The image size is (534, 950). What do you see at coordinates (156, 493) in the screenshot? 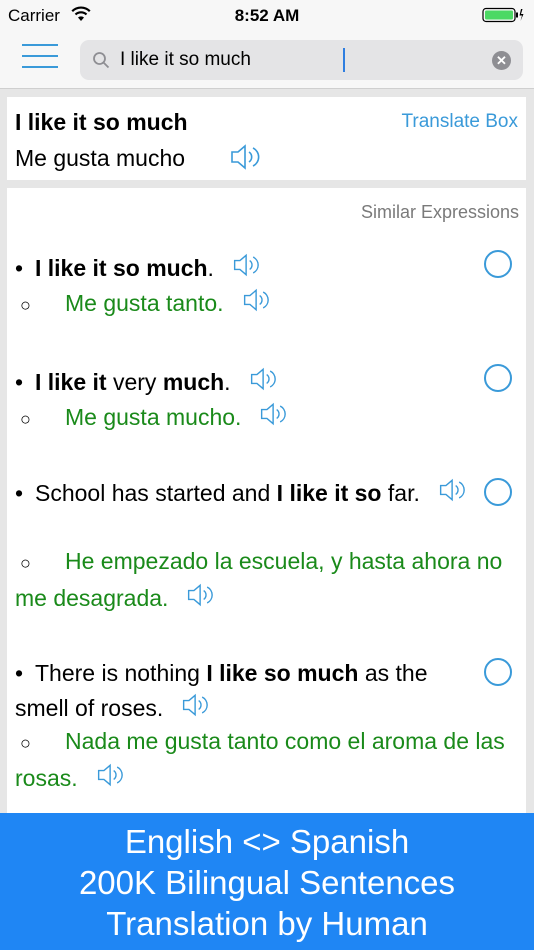
I see `sentence-text: School has started and` at bounding box center [156, 493].